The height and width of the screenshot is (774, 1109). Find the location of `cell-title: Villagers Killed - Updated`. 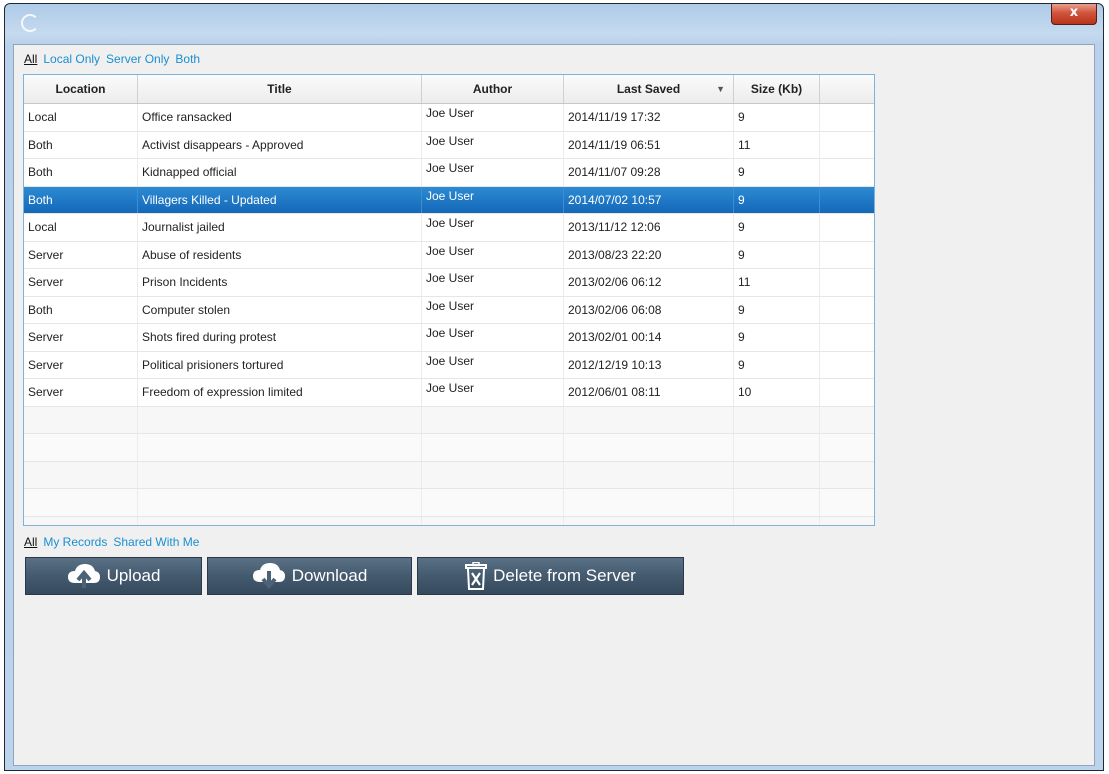

cell-title: Villagers Killed - Updated is located at coordinates (280, 199).